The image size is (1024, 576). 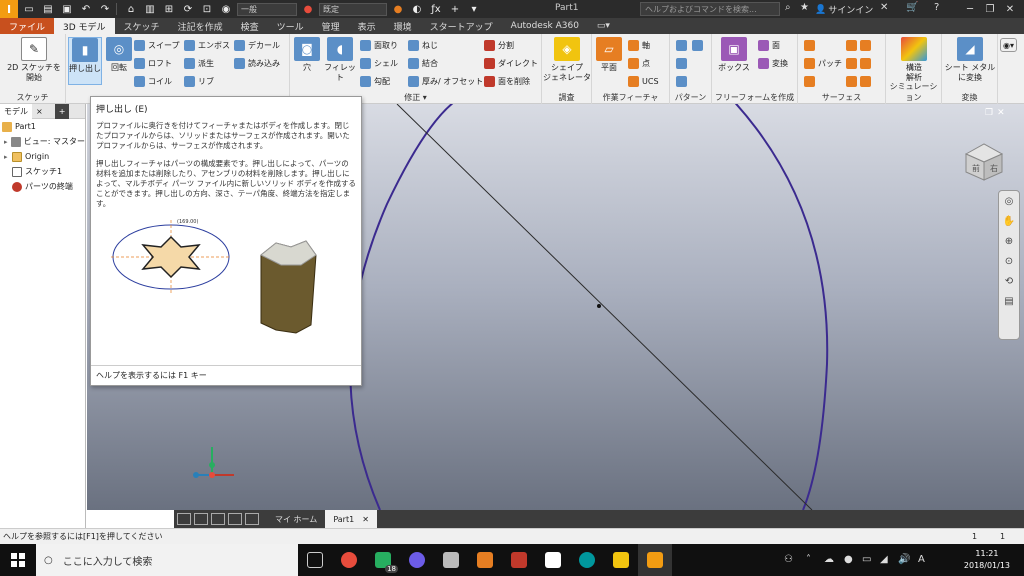 I want to click on sign-in-button: 👤 サインイン, so click(x=844, y=10).